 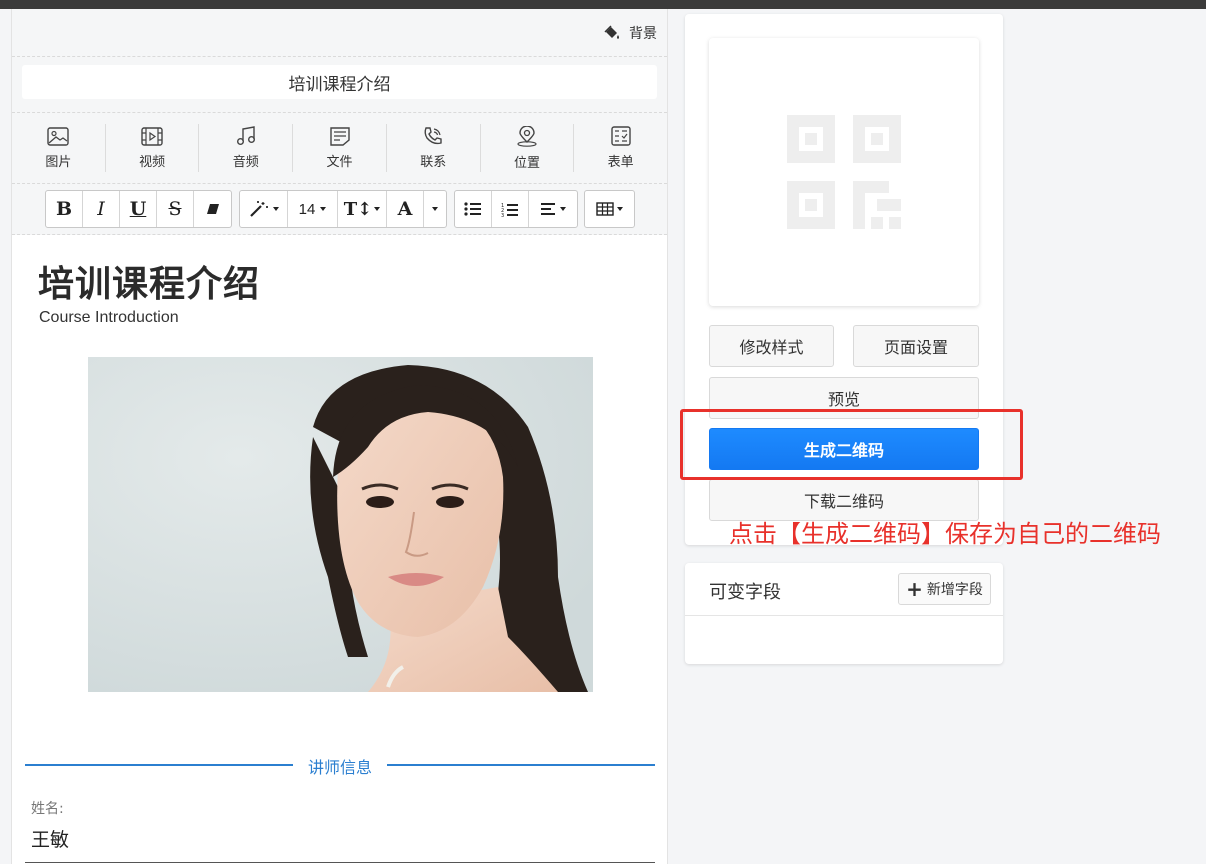 What do you see at coordinates (245, 135) in the screenshot?
I see `music-icon` at bounding box center [245, 135].